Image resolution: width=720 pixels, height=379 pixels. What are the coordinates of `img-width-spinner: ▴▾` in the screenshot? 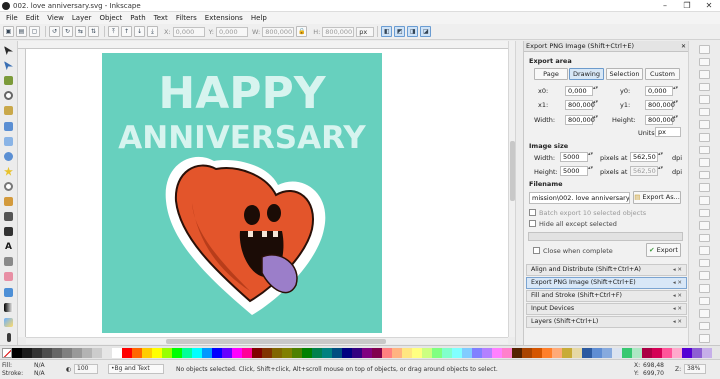 It's located at (590, 157).